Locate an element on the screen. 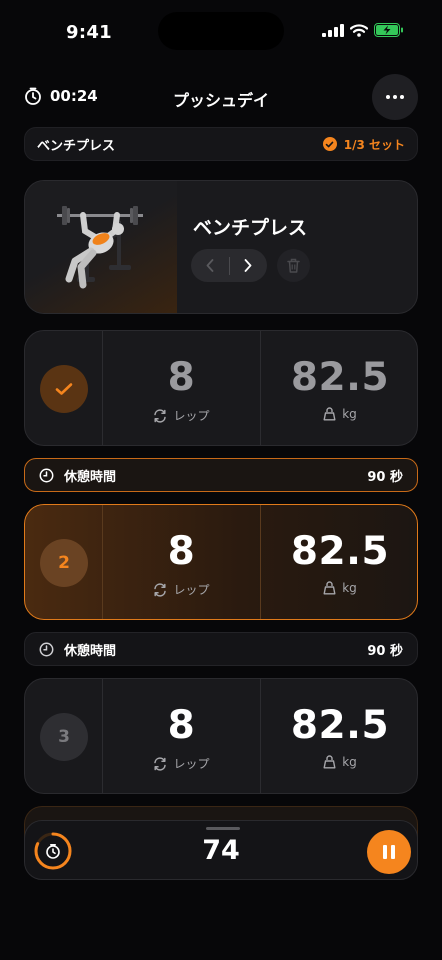 The image size is (442, 960). trash-icon is located at coordinates (293, 265).